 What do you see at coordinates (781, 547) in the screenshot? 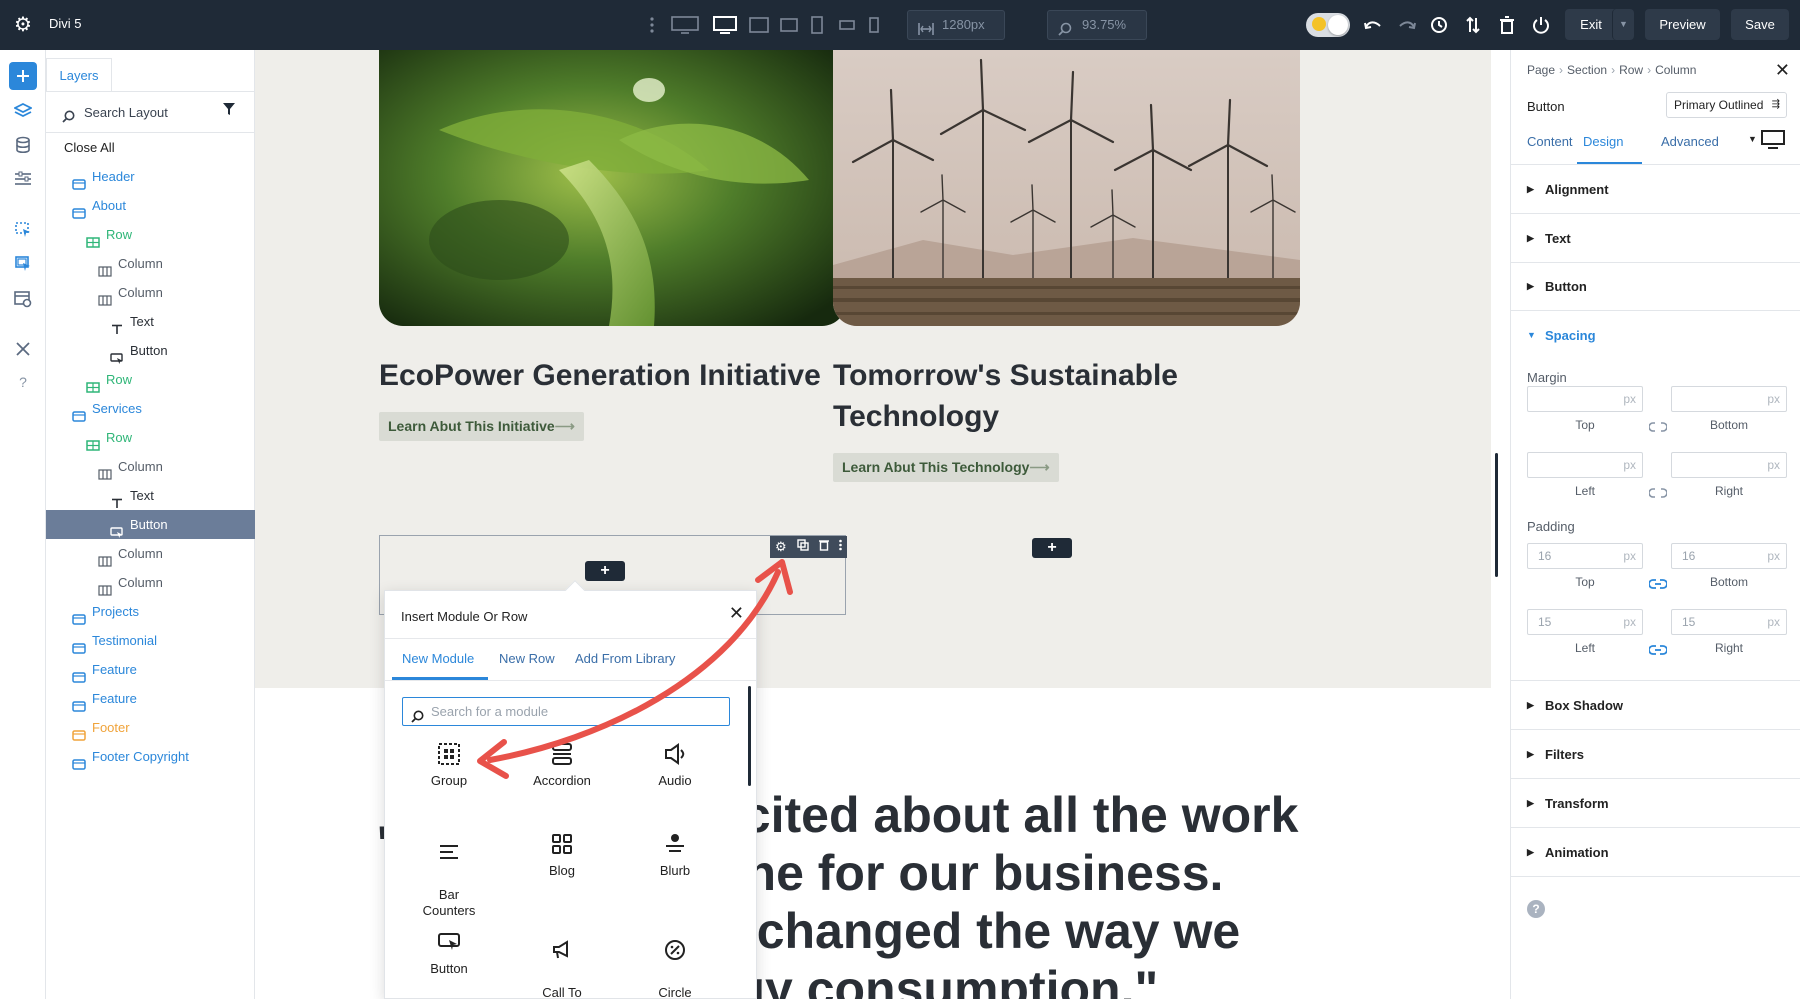
I see `gear-icon: ⚙` at bounding box center [781, 547].